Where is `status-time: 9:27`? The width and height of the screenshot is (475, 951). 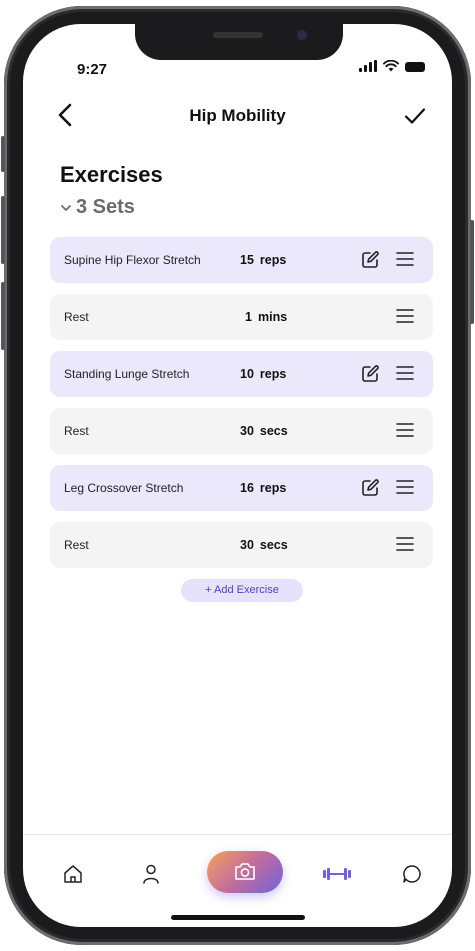 status-time: 9:27 is located at coordinates (92, 69).